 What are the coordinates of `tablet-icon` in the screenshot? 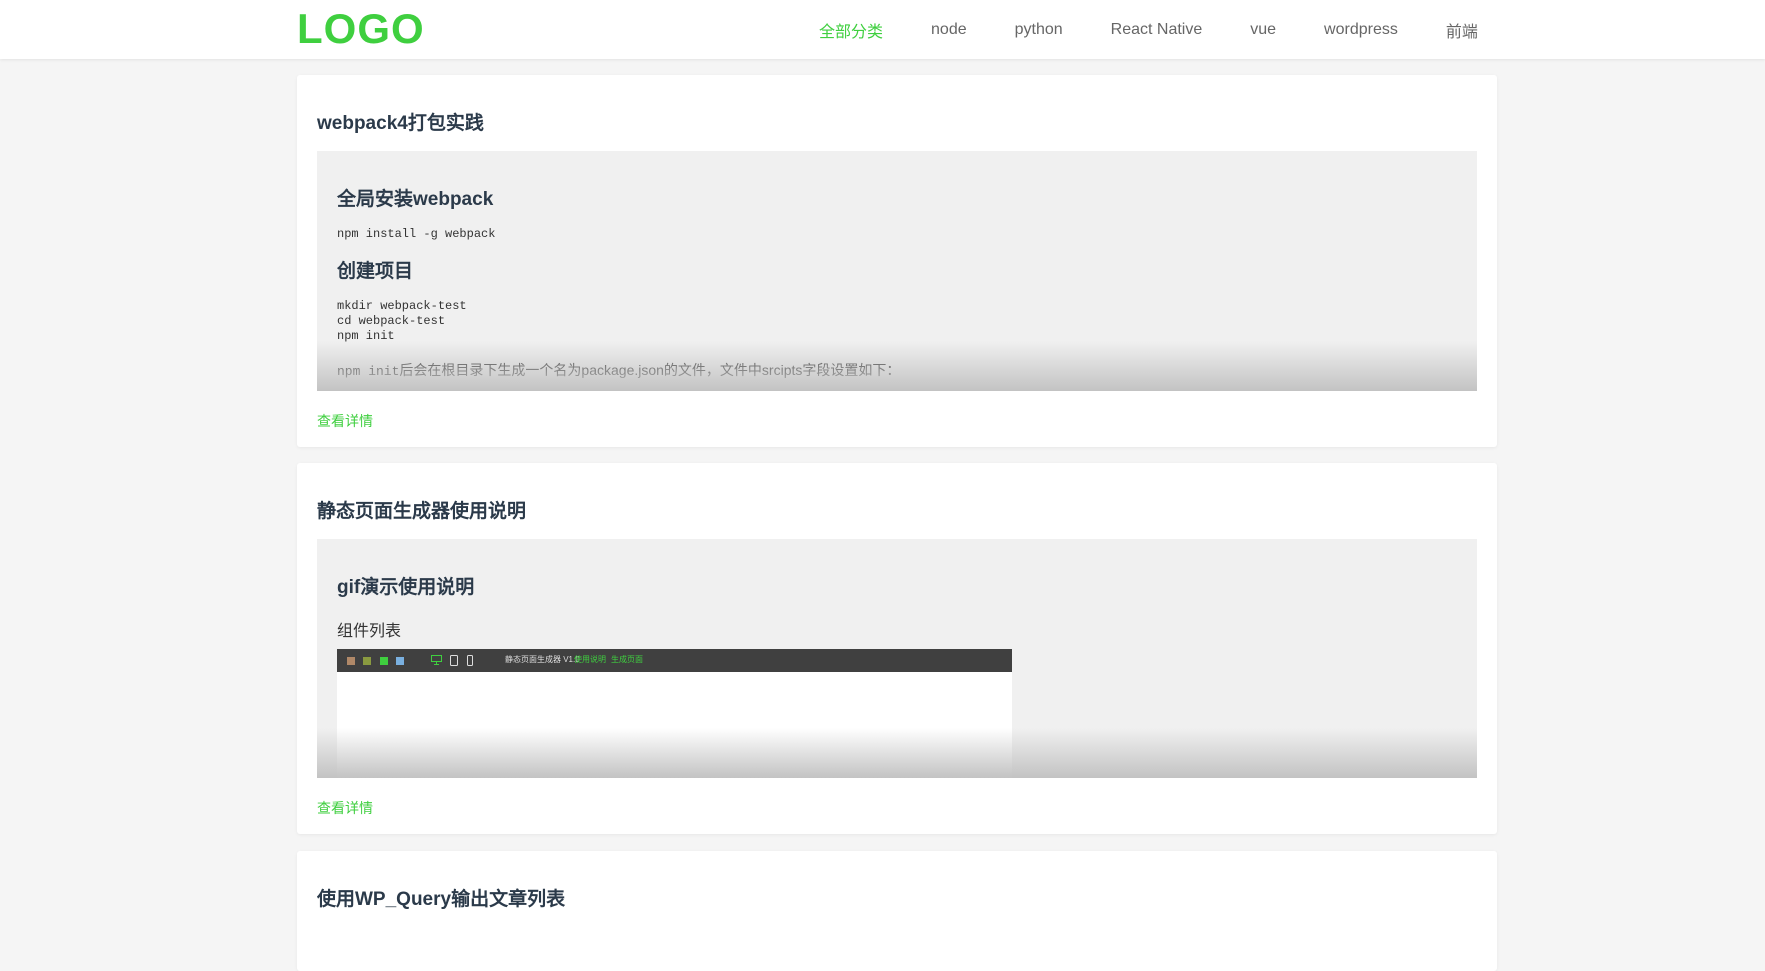 It's located at (454, 660).